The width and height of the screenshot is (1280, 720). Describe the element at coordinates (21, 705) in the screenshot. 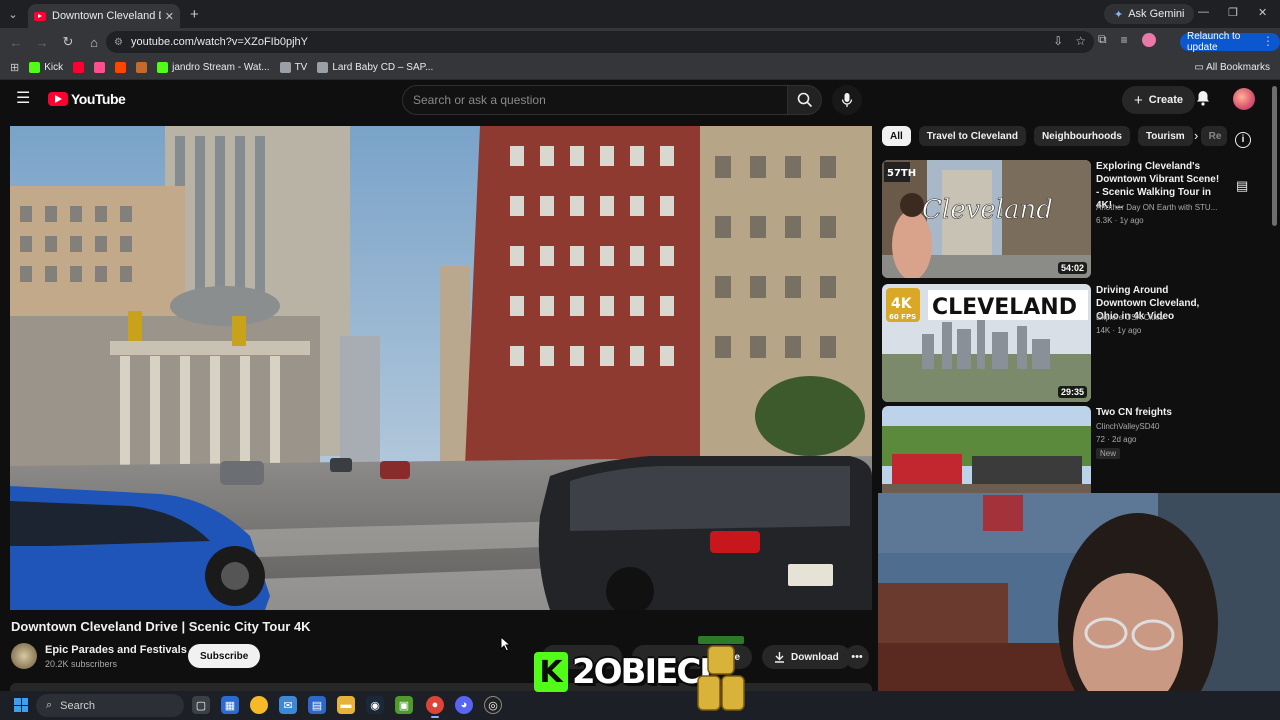

I see `windows-start-icon` at that location.